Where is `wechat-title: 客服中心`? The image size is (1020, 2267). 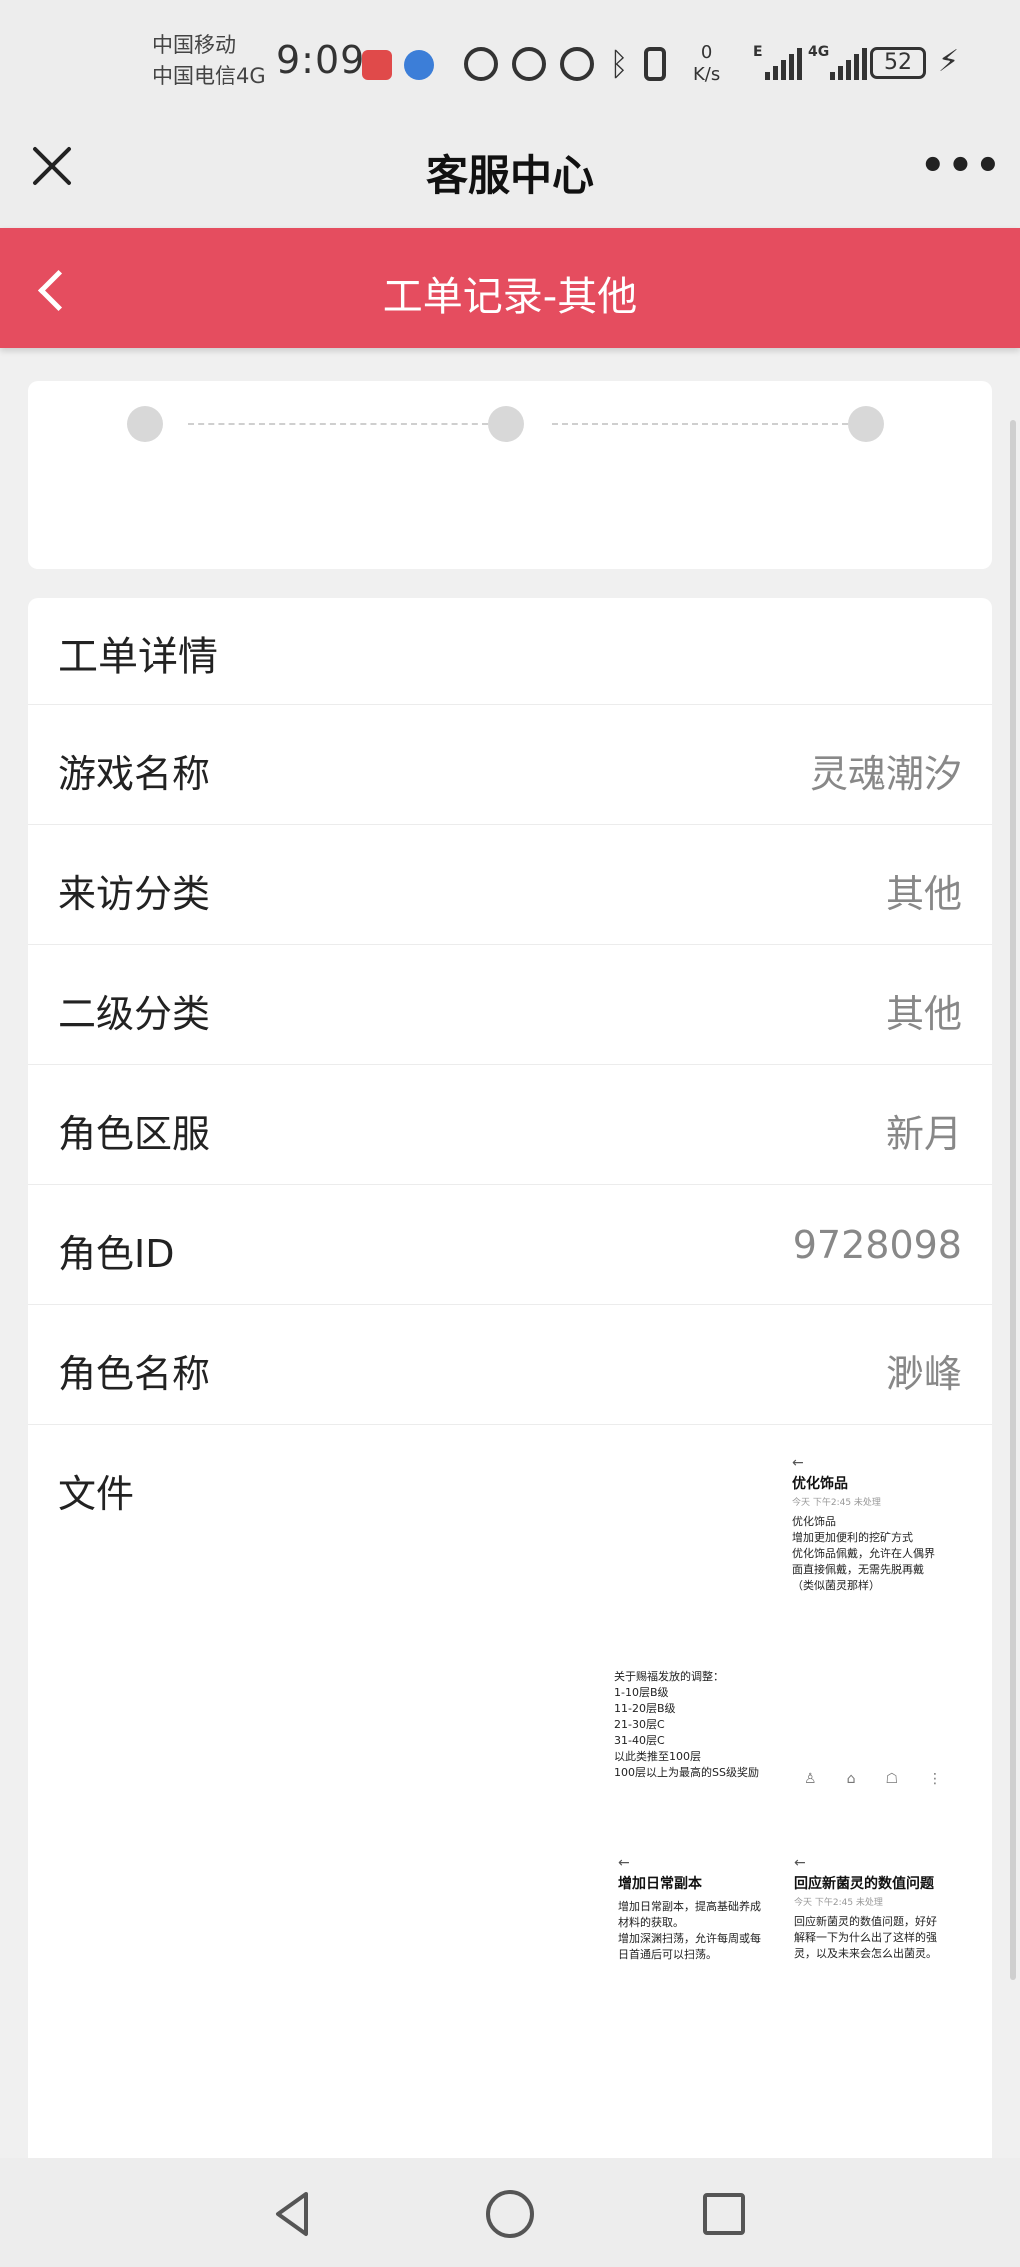
wechat-title: 客服中心 is located at coordinates (509, 175).